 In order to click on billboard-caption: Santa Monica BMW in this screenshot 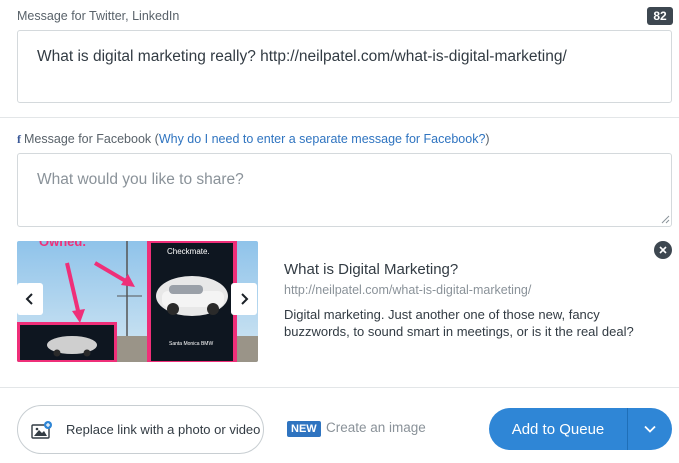, I will do `click(191, 344)`.